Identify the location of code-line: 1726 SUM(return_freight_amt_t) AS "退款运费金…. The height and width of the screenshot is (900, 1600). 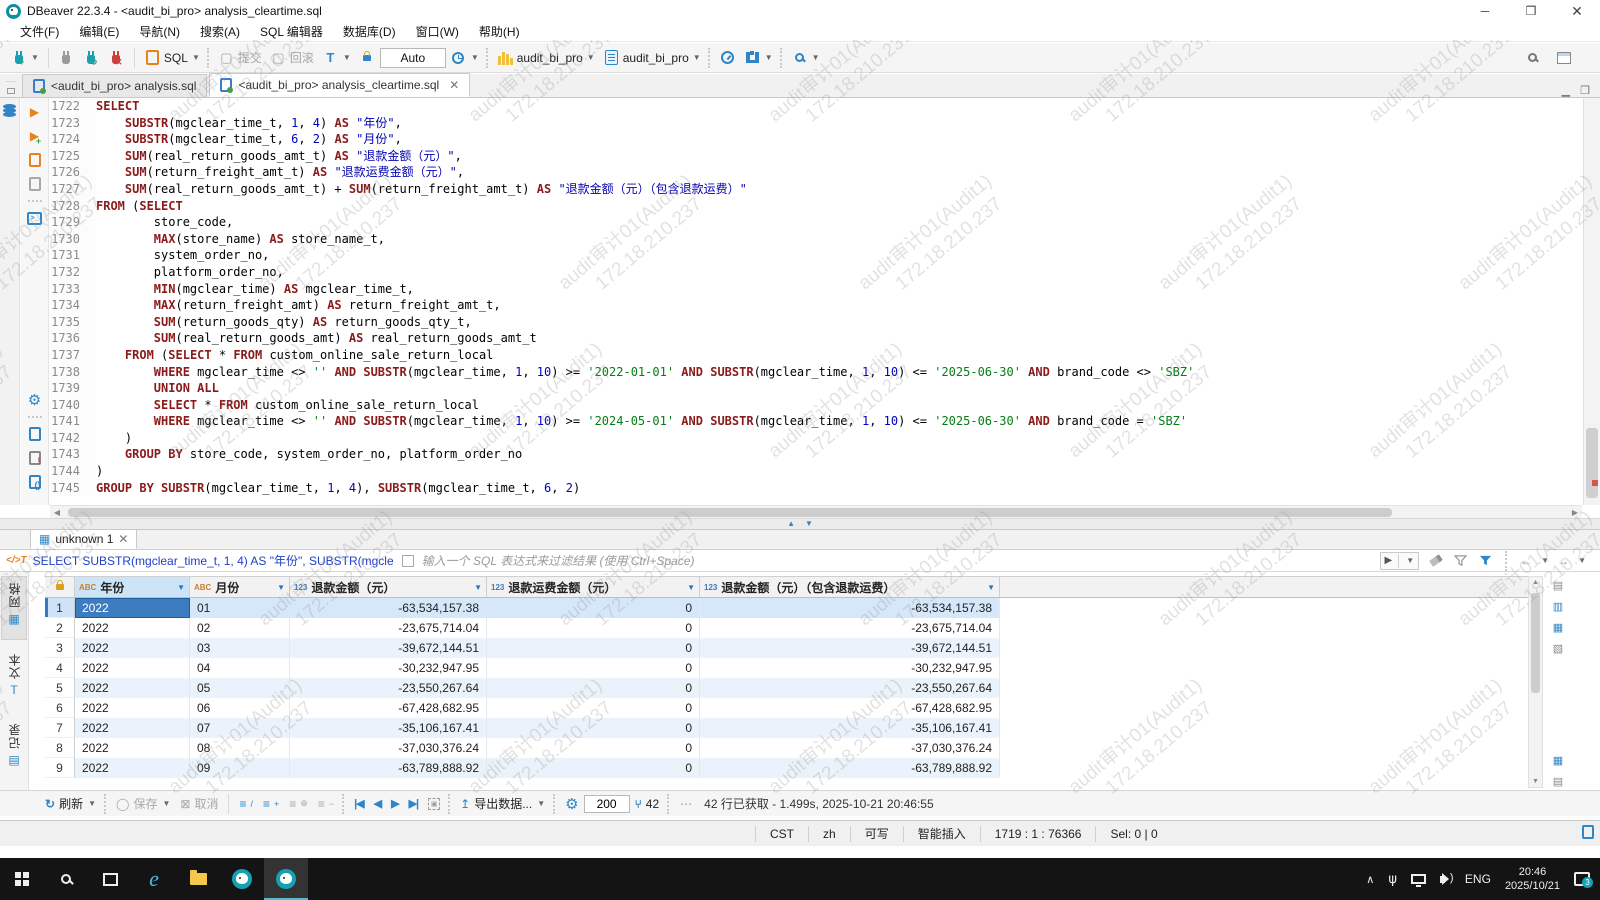
(816, 172).